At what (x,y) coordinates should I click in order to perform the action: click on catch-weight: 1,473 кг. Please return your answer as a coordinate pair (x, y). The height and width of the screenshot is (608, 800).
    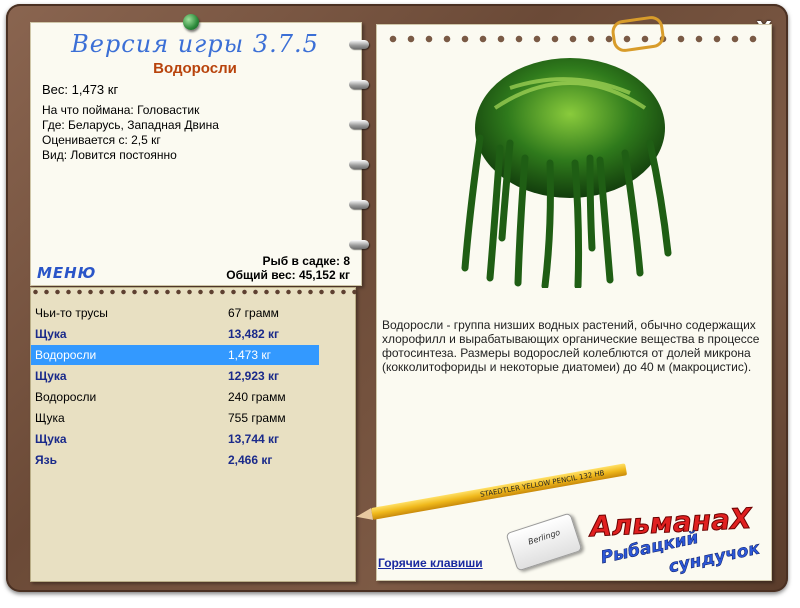
    Looking at the image, I should click on (249, 355).